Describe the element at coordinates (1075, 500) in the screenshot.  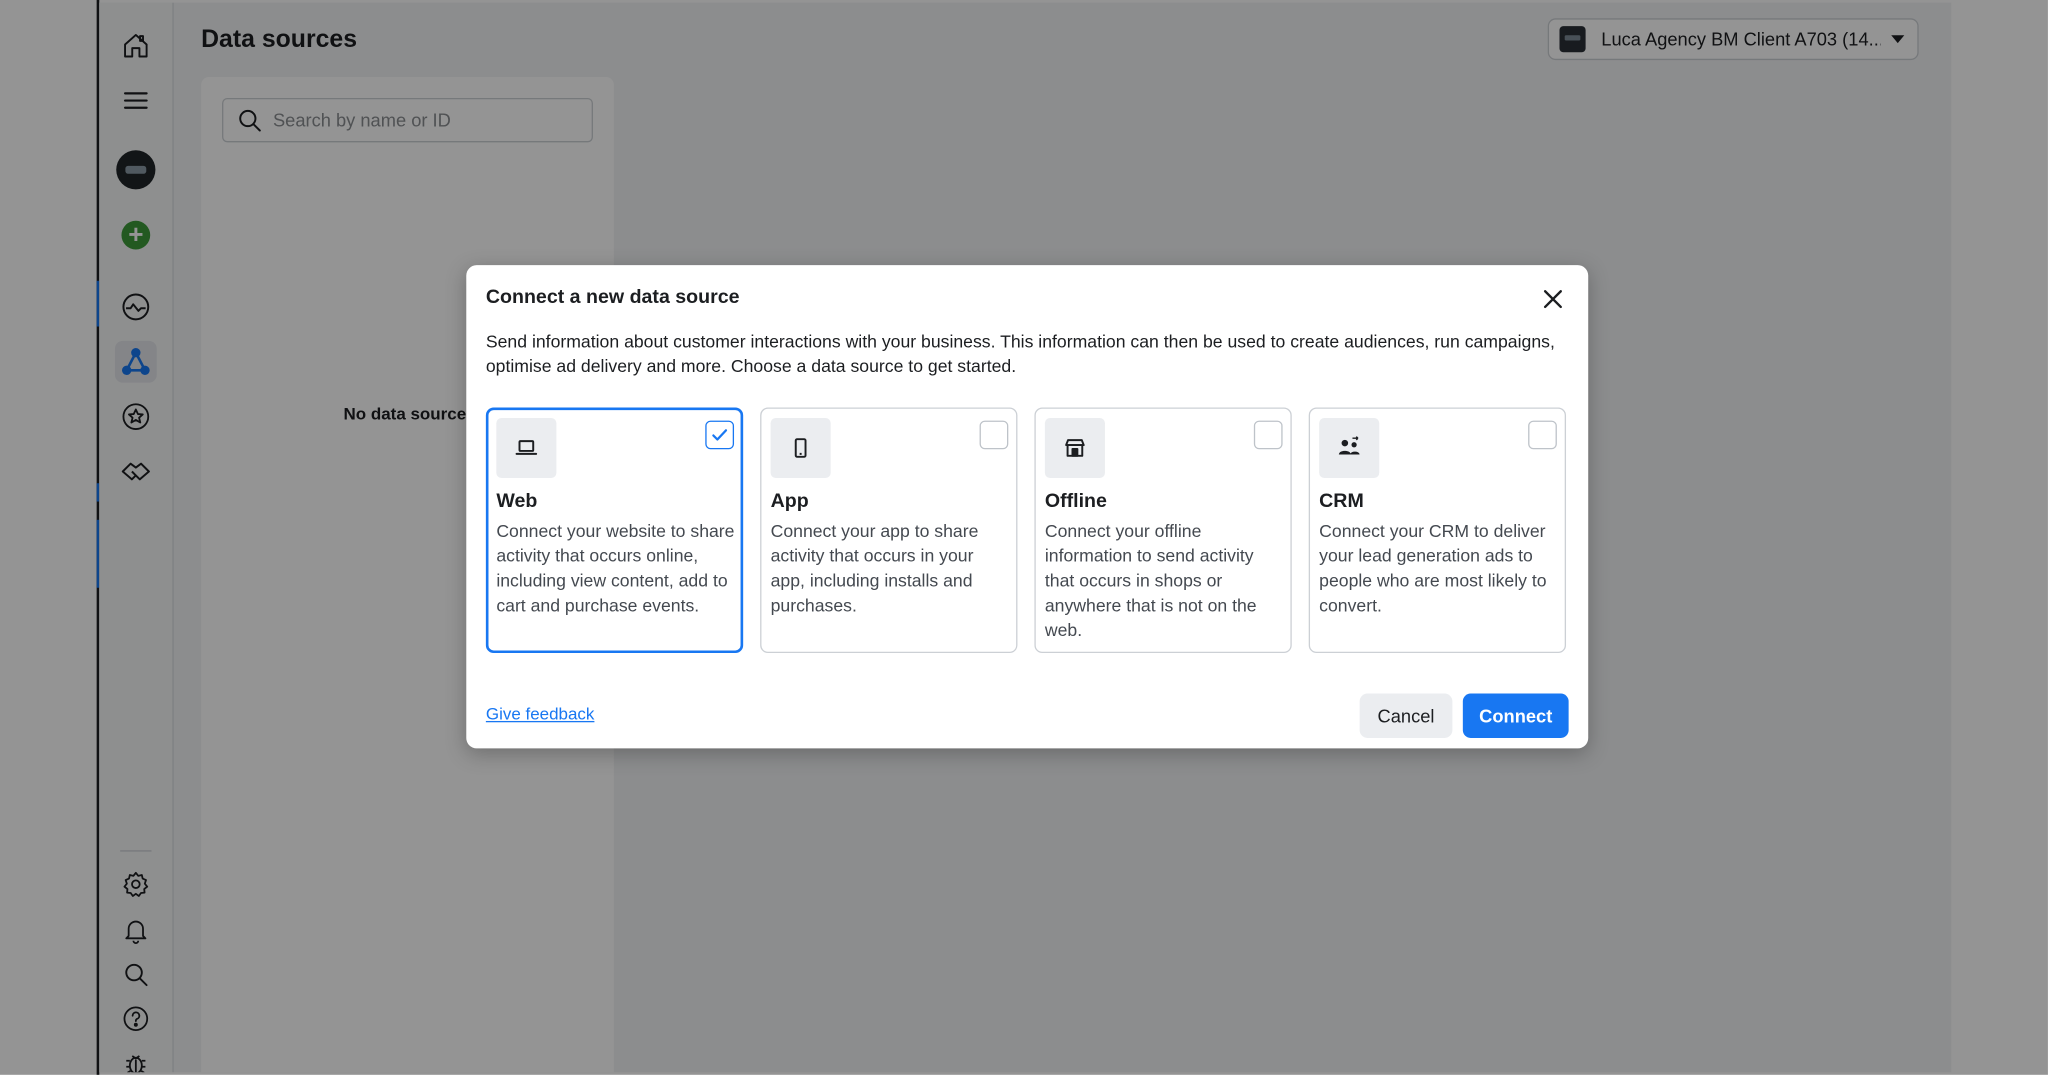
I see `option-offline-title: Offline` at that location.